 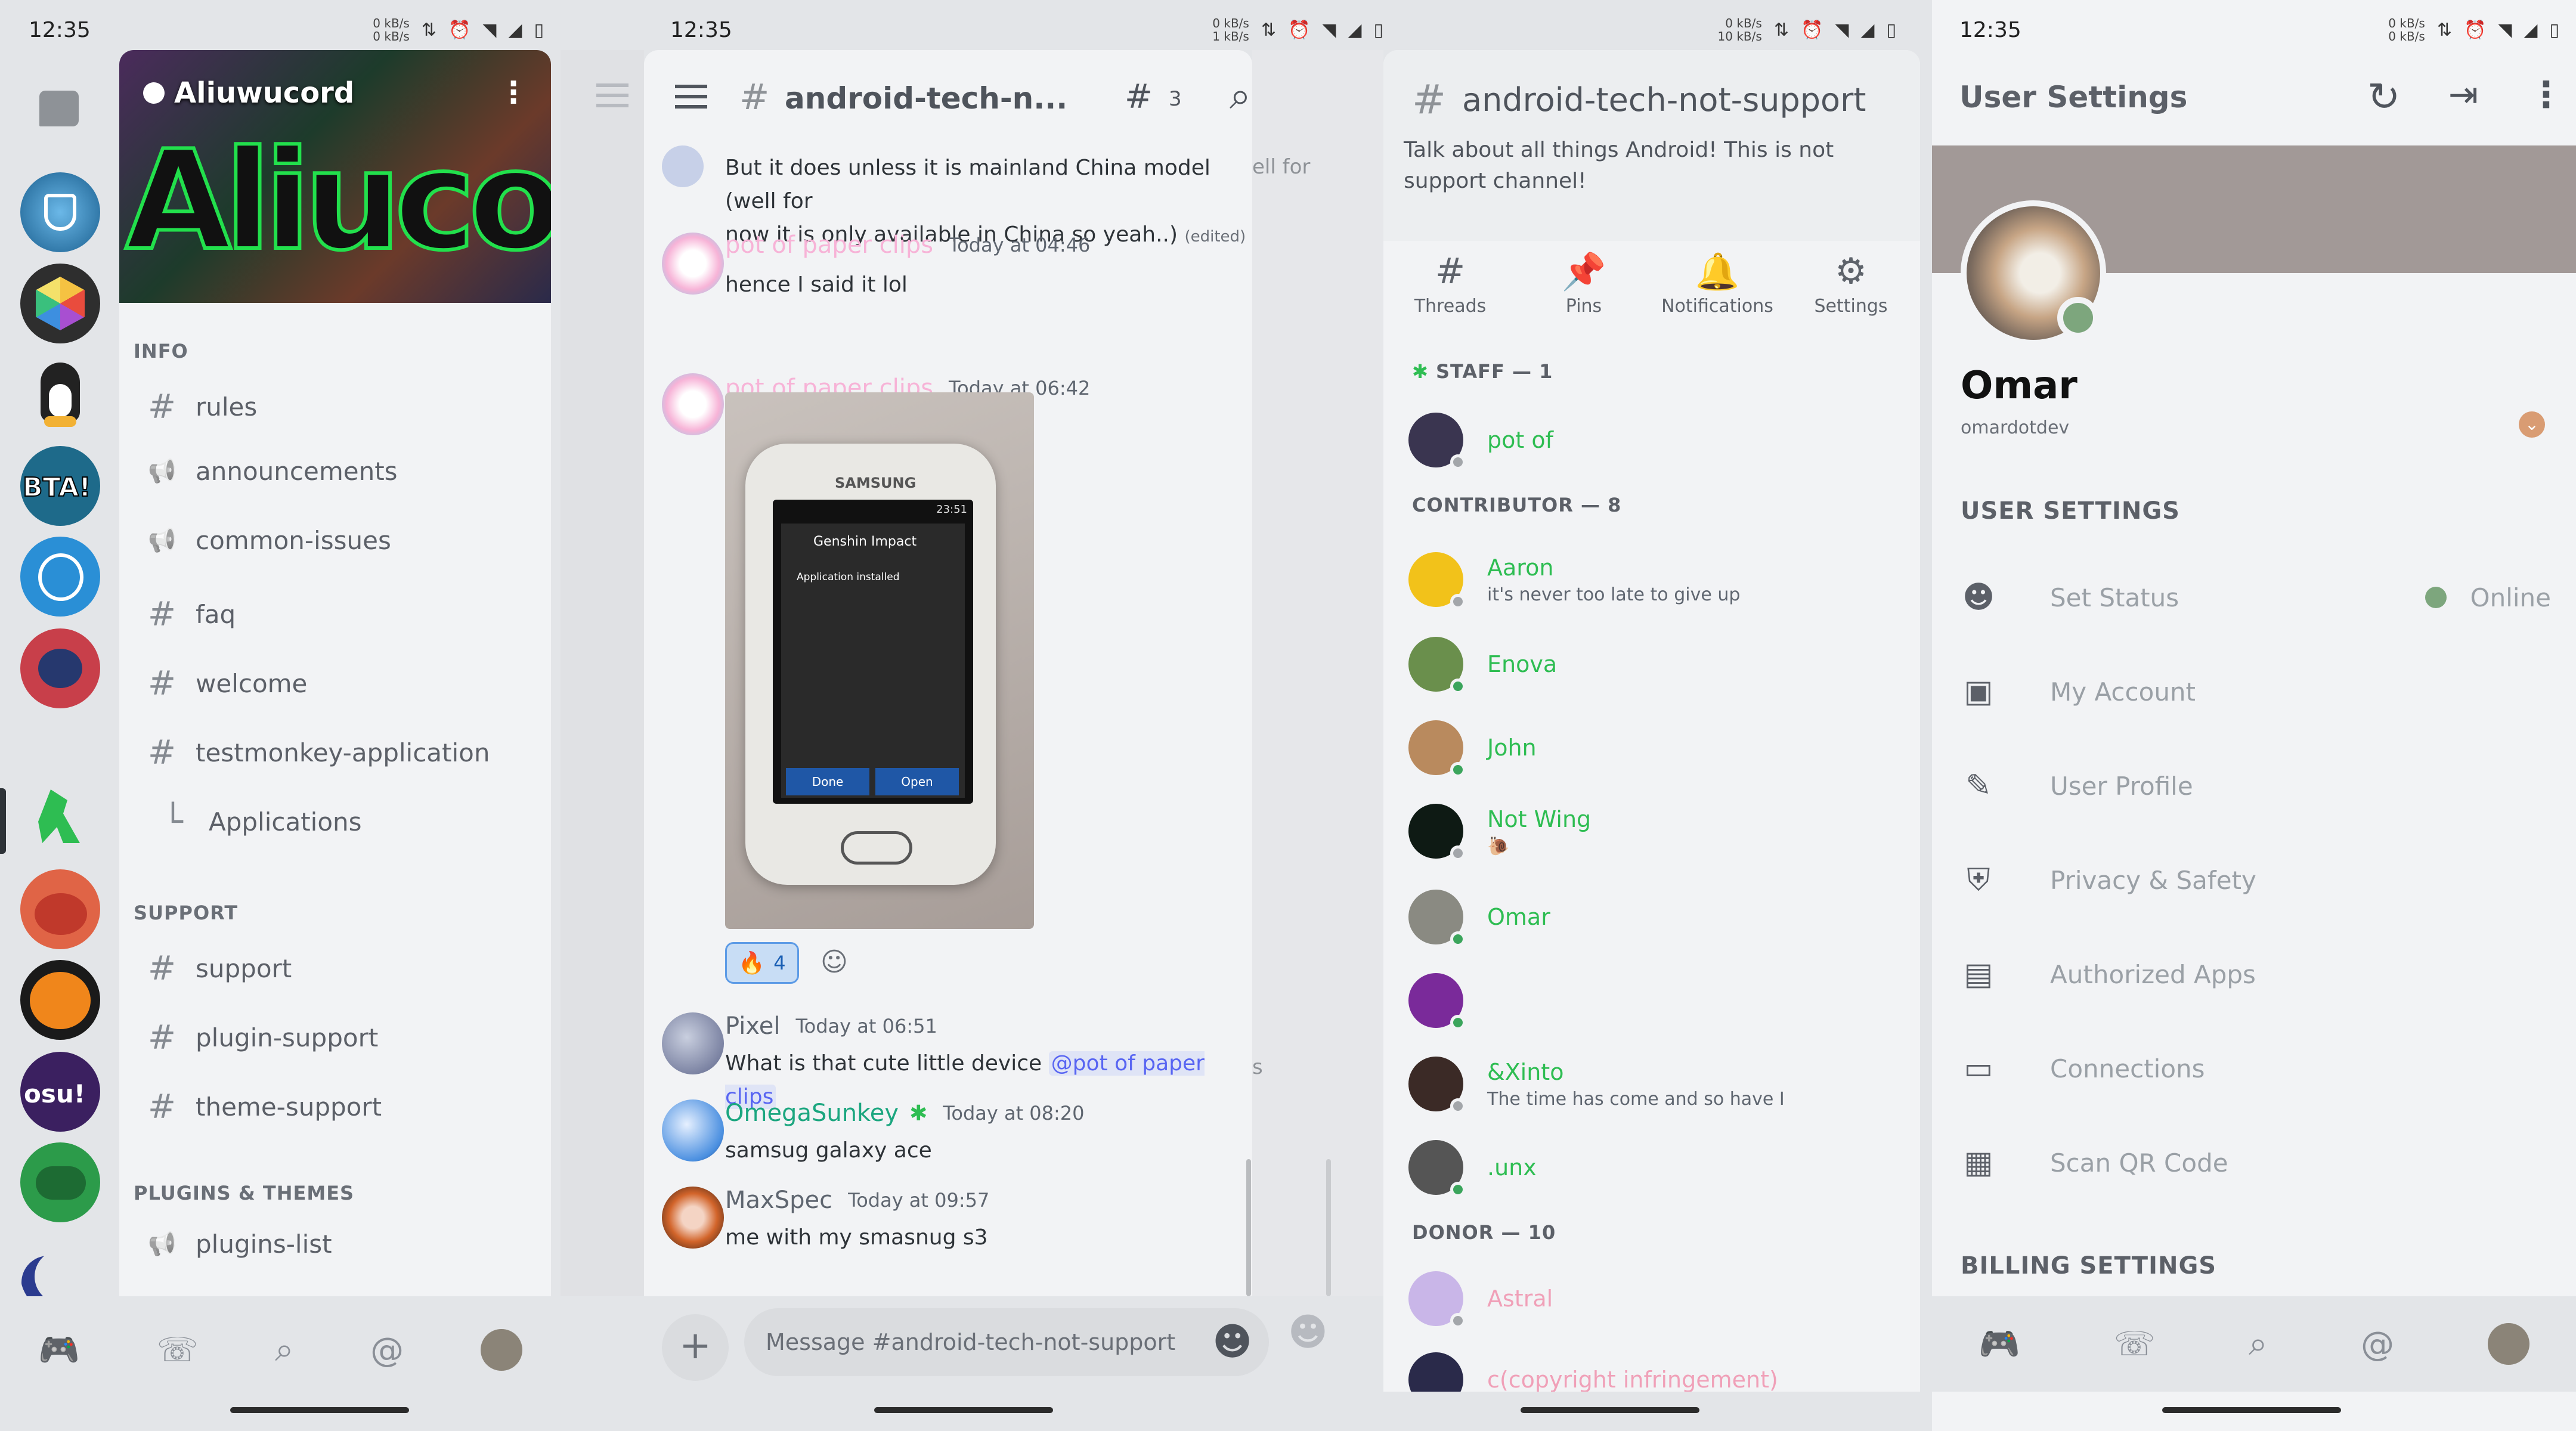 I want to click on channel-rules: # rules, so click(x=202, y=407).